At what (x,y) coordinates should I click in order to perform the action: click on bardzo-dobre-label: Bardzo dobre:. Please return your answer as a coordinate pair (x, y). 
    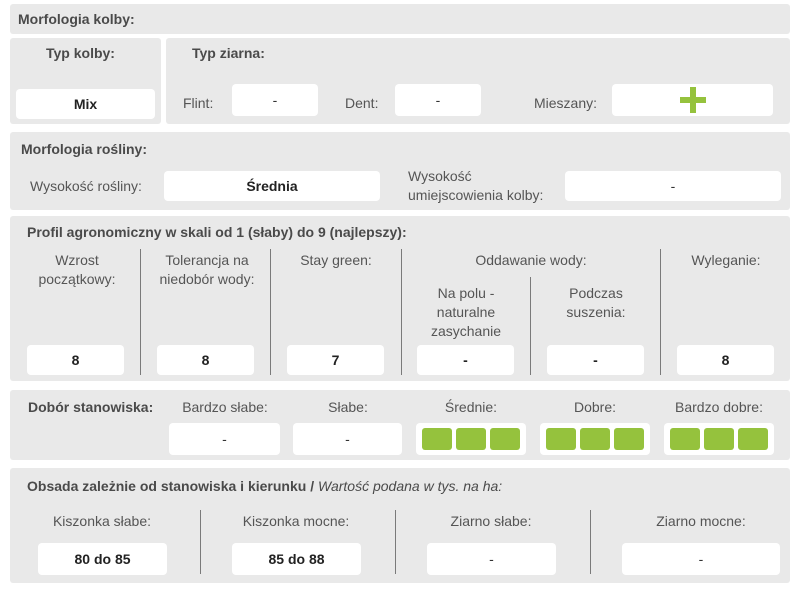
    Looking at the image, I should click on (719, 407).